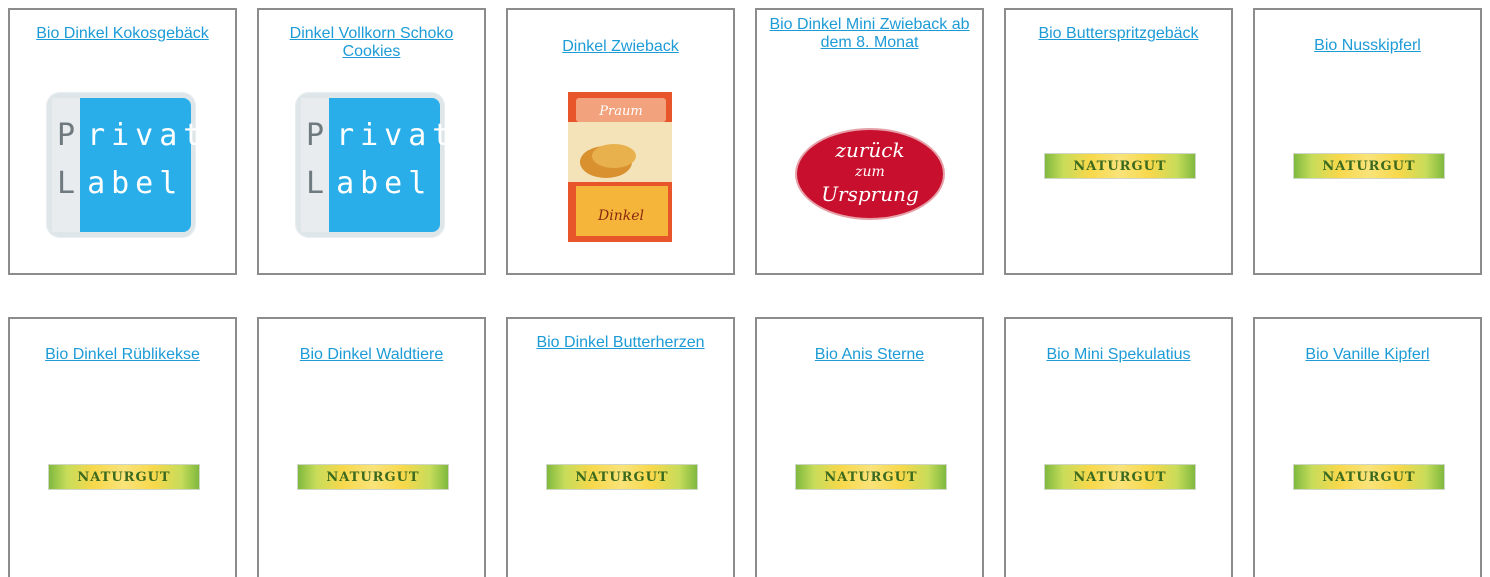 The height and width of the screenshot is (577, 1490). I want to click on product-title: Bio Dinkel Mini Zwieback ab dem 8. Monat, so click(869, 34).